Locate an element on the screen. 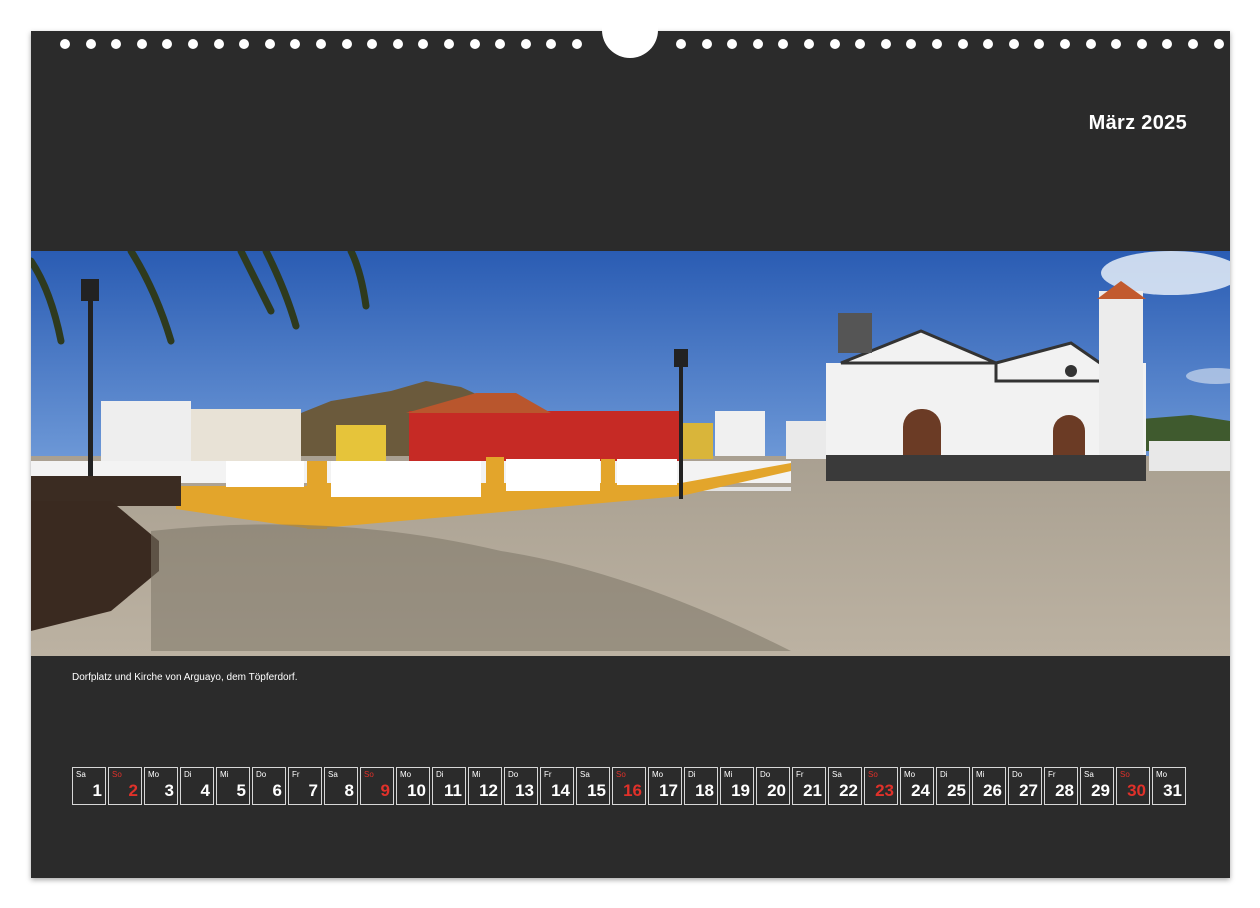  day-cell: So 23 is located at coordinates (881, 786).